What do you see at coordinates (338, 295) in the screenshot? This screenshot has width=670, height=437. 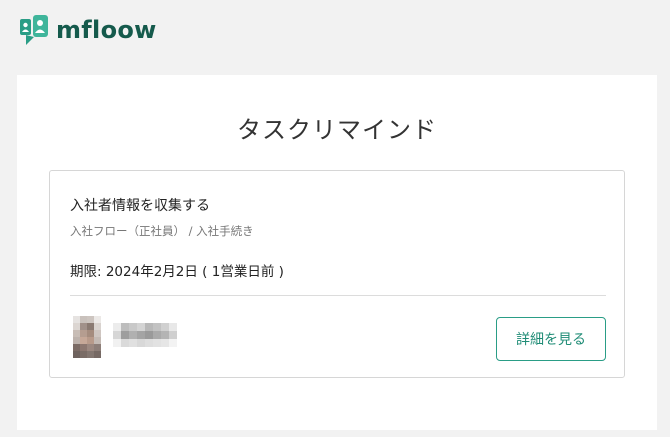 I see `card-divider` at bounding box center [338, 295].